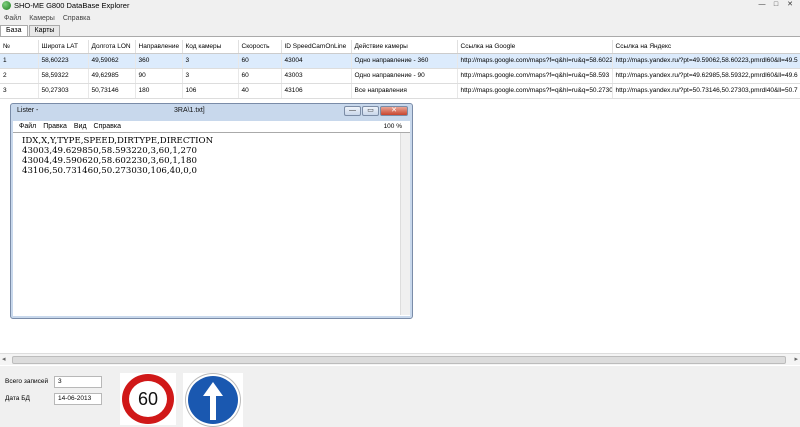  I want to click on records-count-field: 3, so click(78, 382).